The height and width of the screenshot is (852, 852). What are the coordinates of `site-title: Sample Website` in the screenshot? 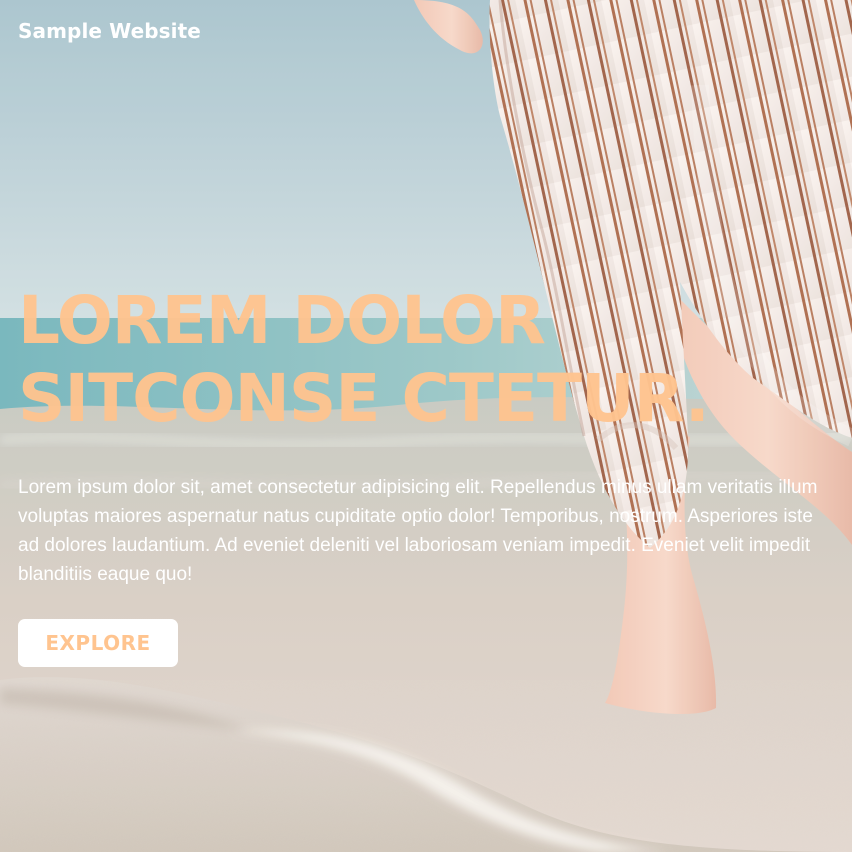 It's located at (109, 31).